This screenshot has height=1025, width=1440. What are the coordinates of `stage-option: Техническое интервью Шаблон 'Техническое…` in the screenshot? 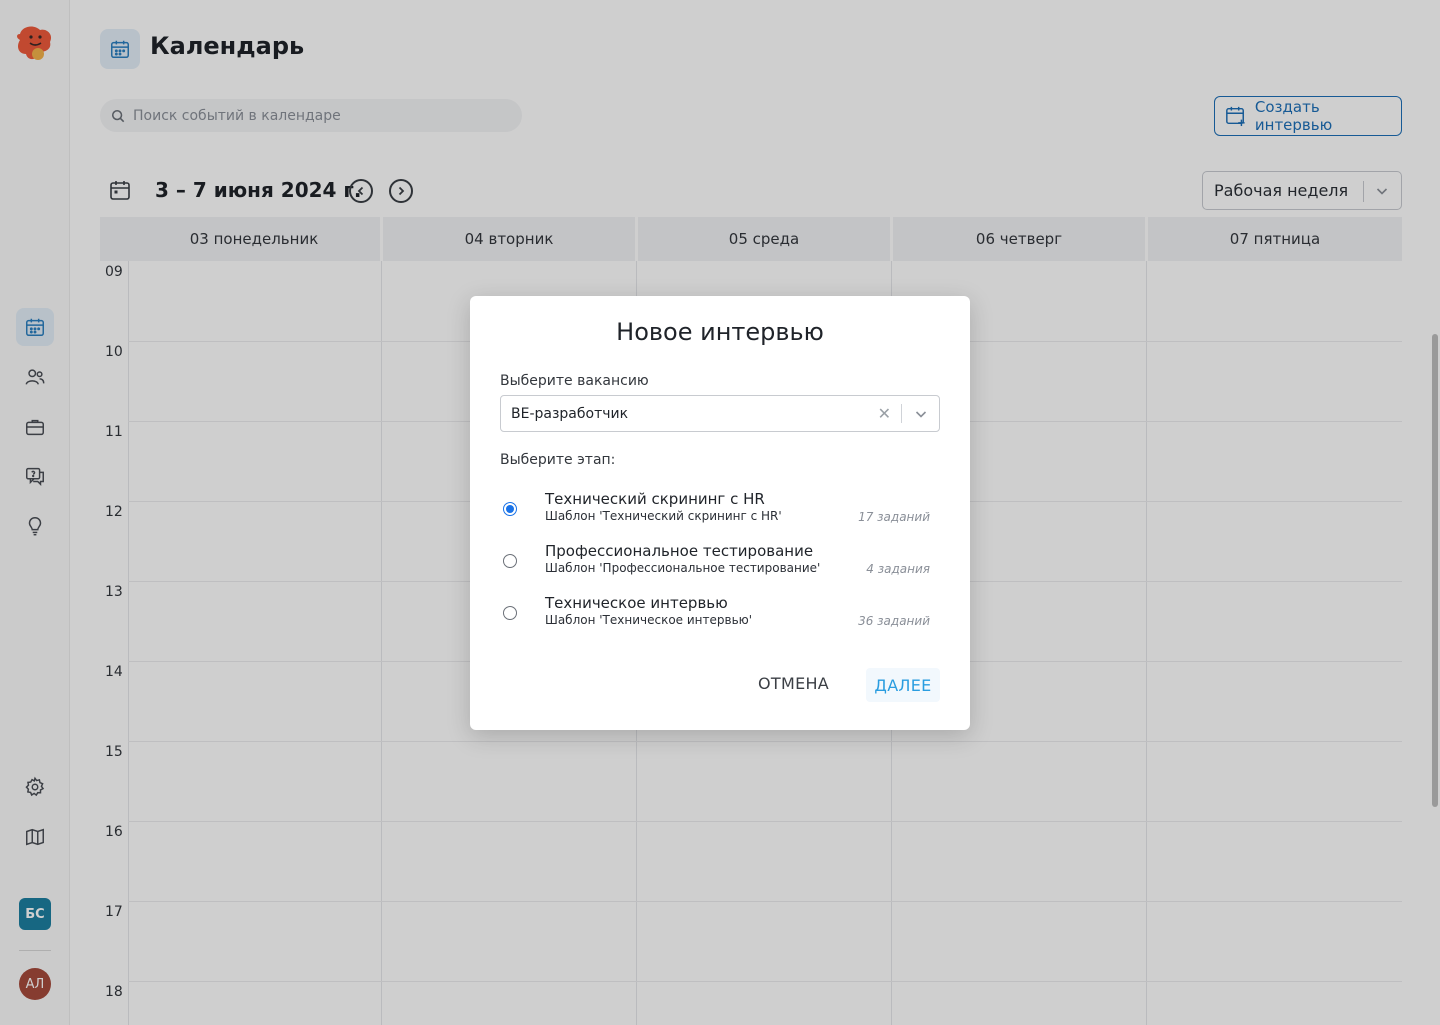 It's located at (720, 619).